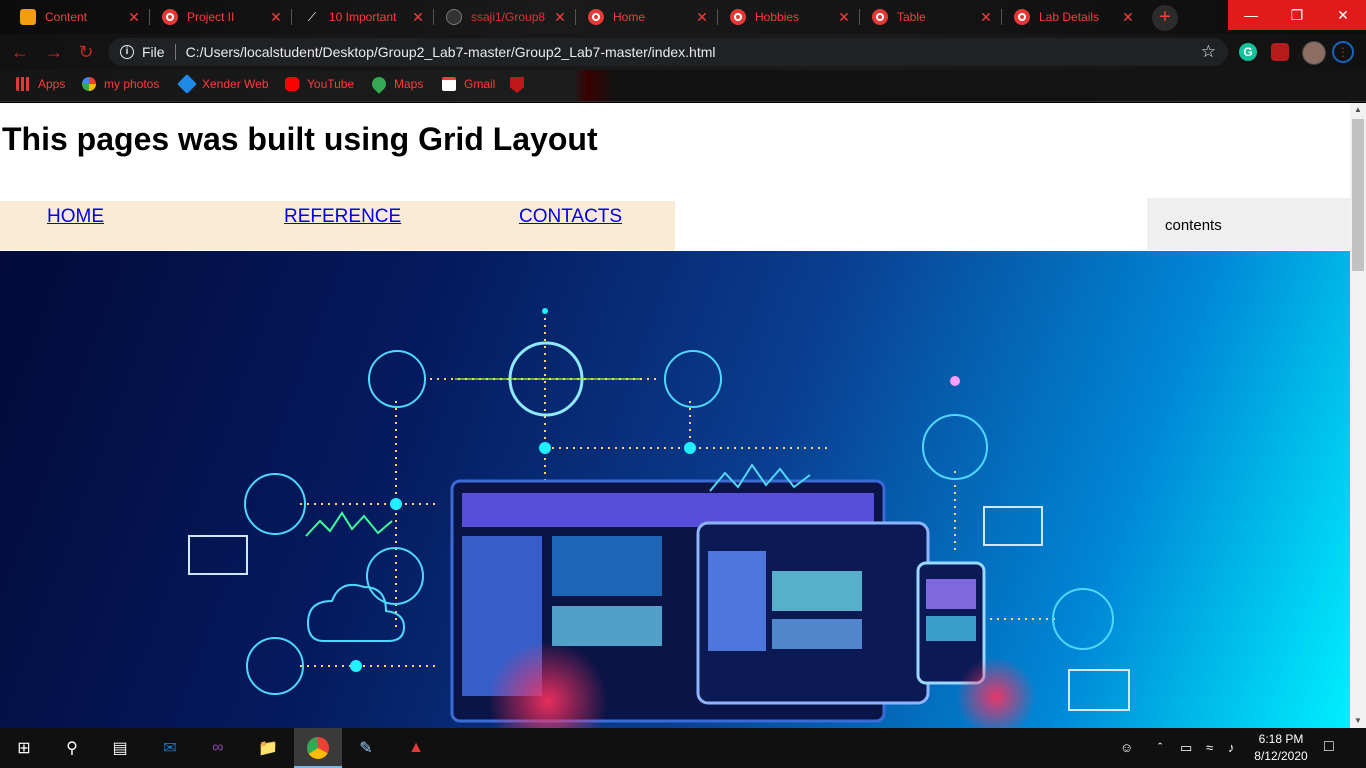 This screenshot has width=1366, height=768. I want to click on tab-home: Home ✕, so click(647, 17).